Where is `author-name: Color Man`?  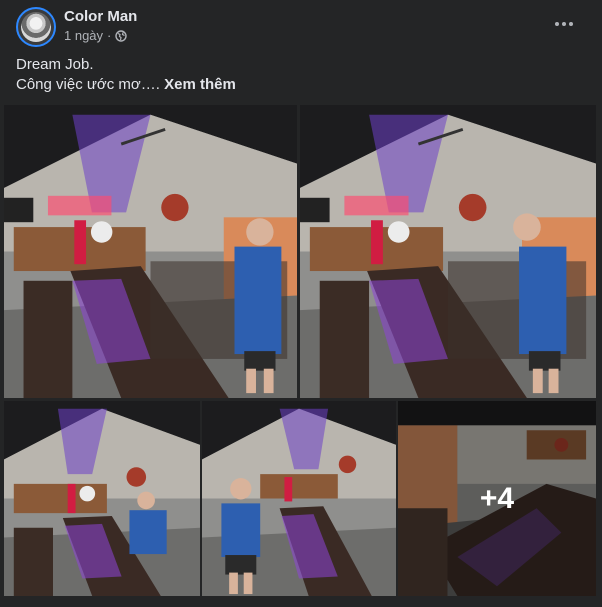 author-name: Color Man is located at coordinates (100, 16).